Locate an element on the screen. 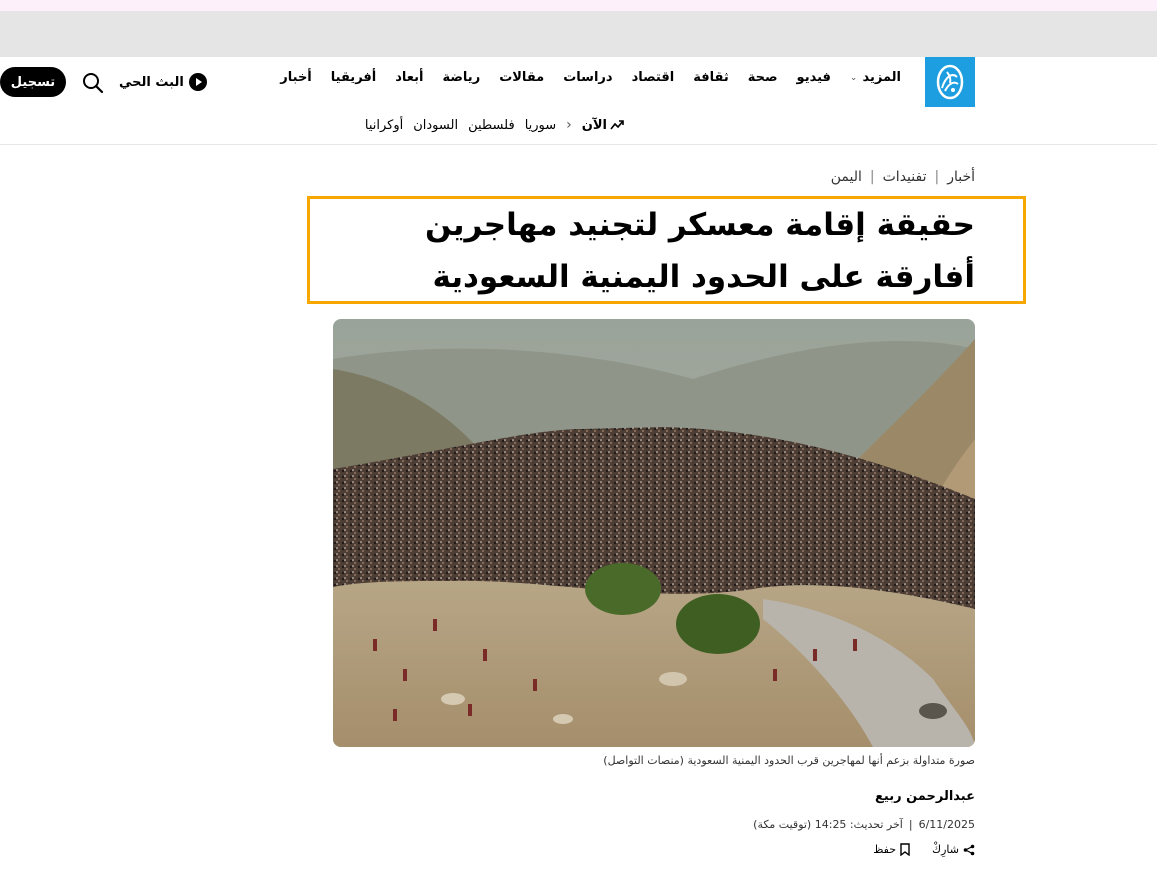  aljazeera-logo is located at coordinates (950, 82).